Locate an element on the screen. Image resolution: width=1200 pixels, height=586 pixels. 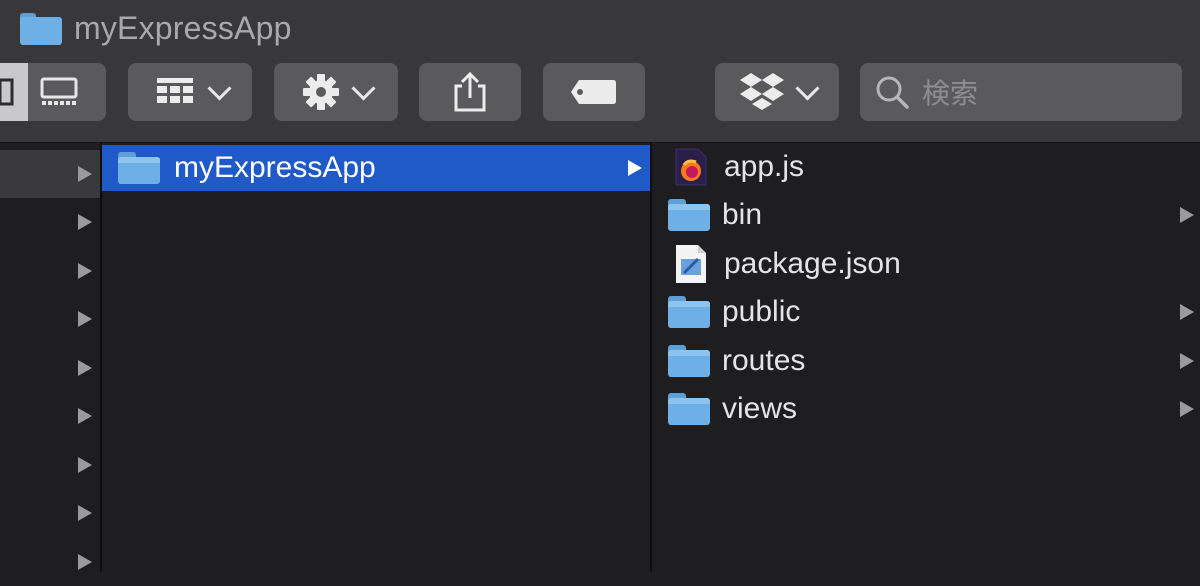
json-file-icon is located at coordinates (691, 264).